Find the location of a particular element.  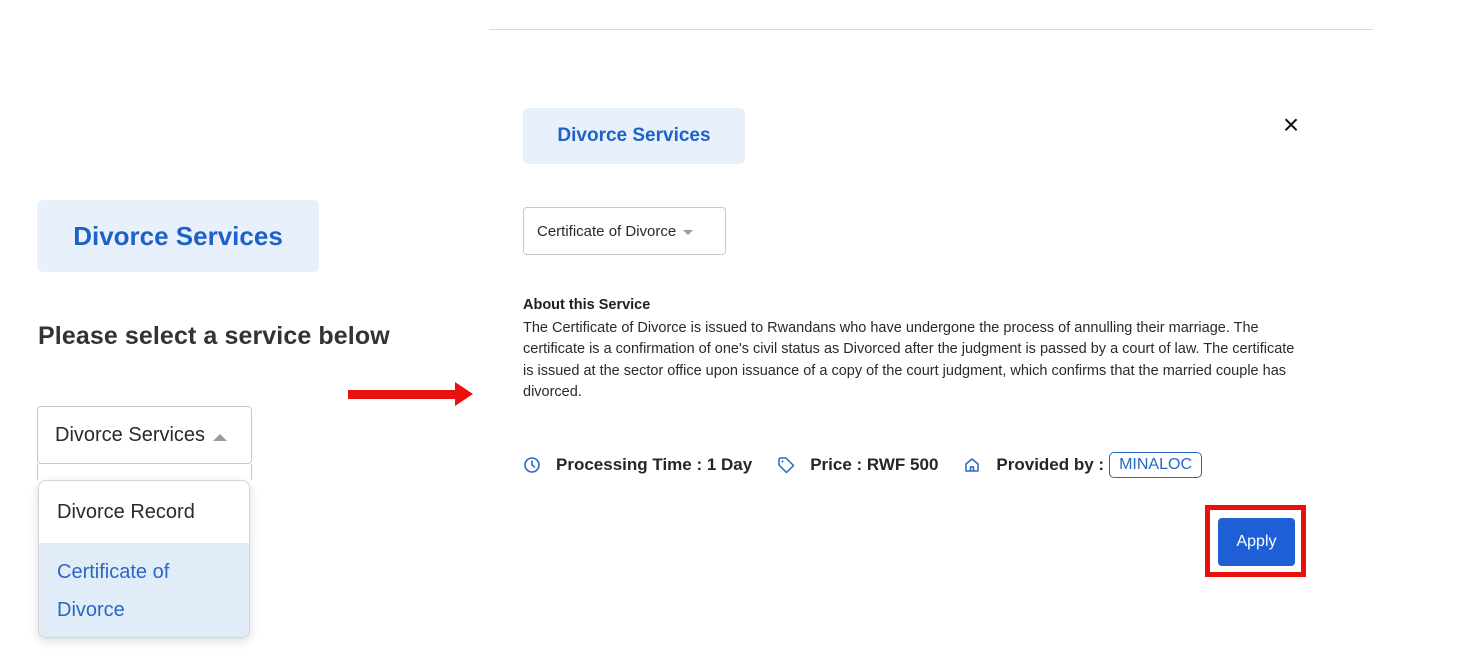

service-dropdown-menu: Divorce Record Certificate of Divorce is located at coordinates (144, 559).